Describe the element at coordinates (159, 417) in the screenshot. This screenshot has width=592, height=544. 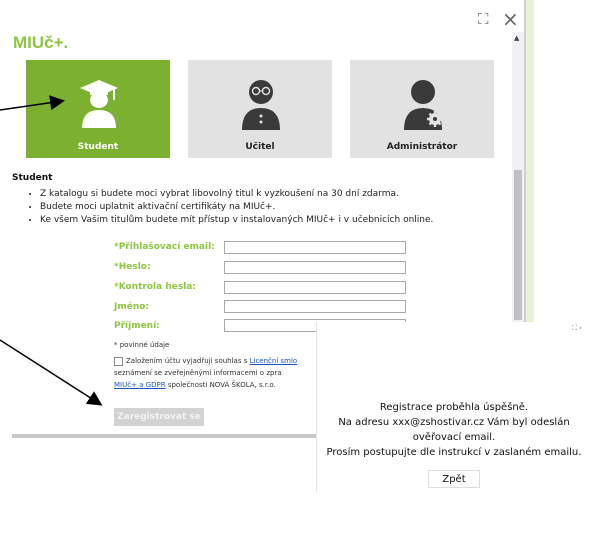
I see `register-button: Zaregistrovat se` at that location.